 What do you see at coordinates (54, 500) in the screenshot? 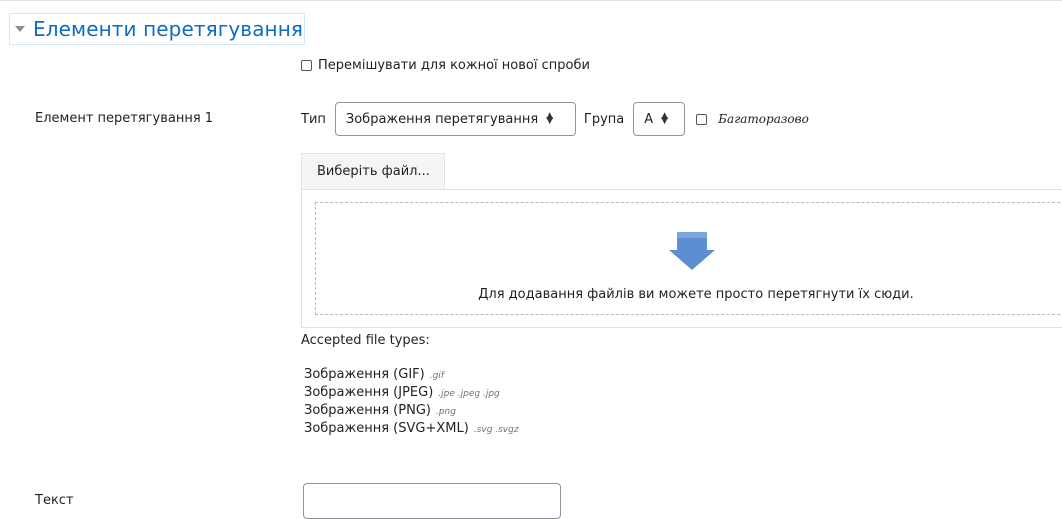
I see `text-field-label: Текст` at bounding box center [54, 500].